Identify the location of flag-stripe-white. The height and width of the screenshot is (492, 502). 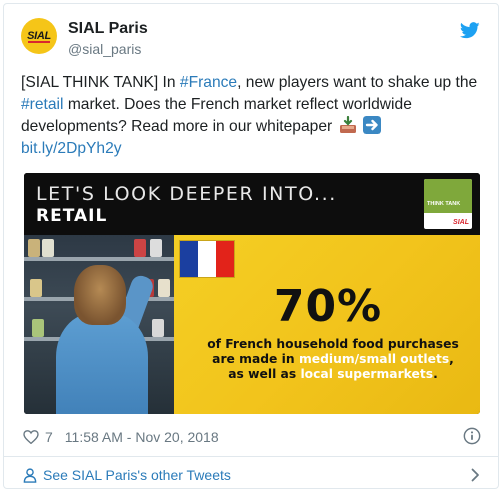
(207, 259).